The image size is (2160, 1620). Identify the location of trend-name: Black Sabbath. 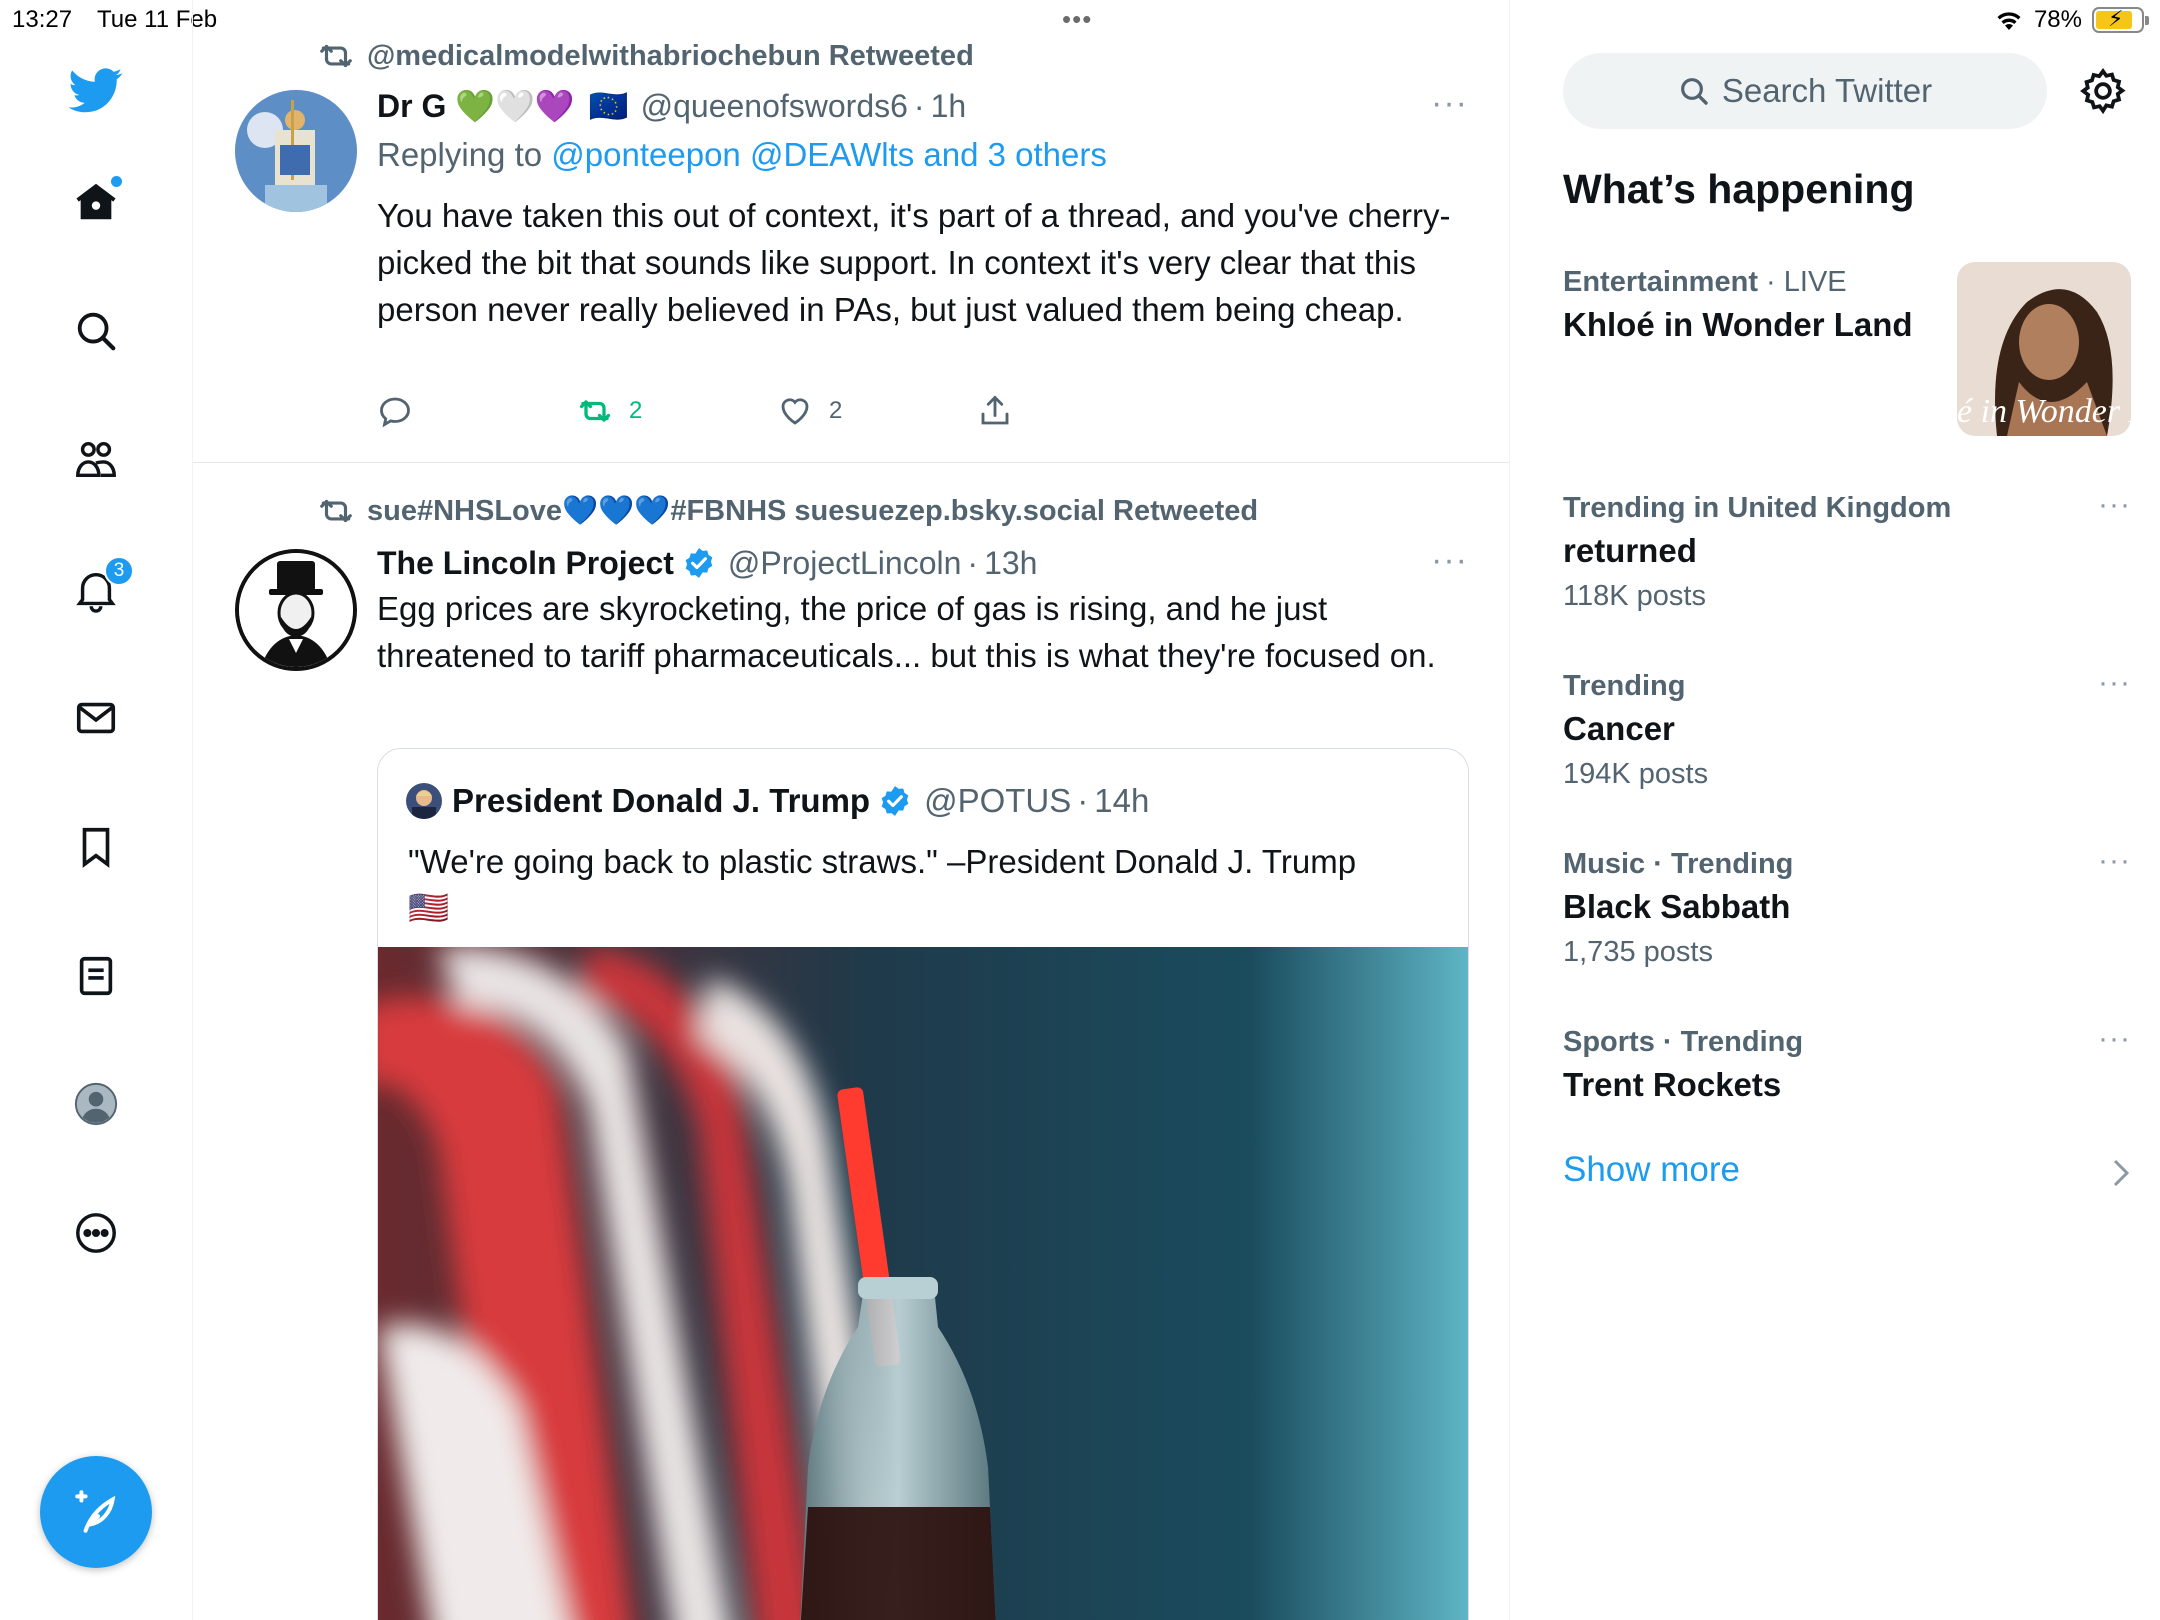
(1677, 906).